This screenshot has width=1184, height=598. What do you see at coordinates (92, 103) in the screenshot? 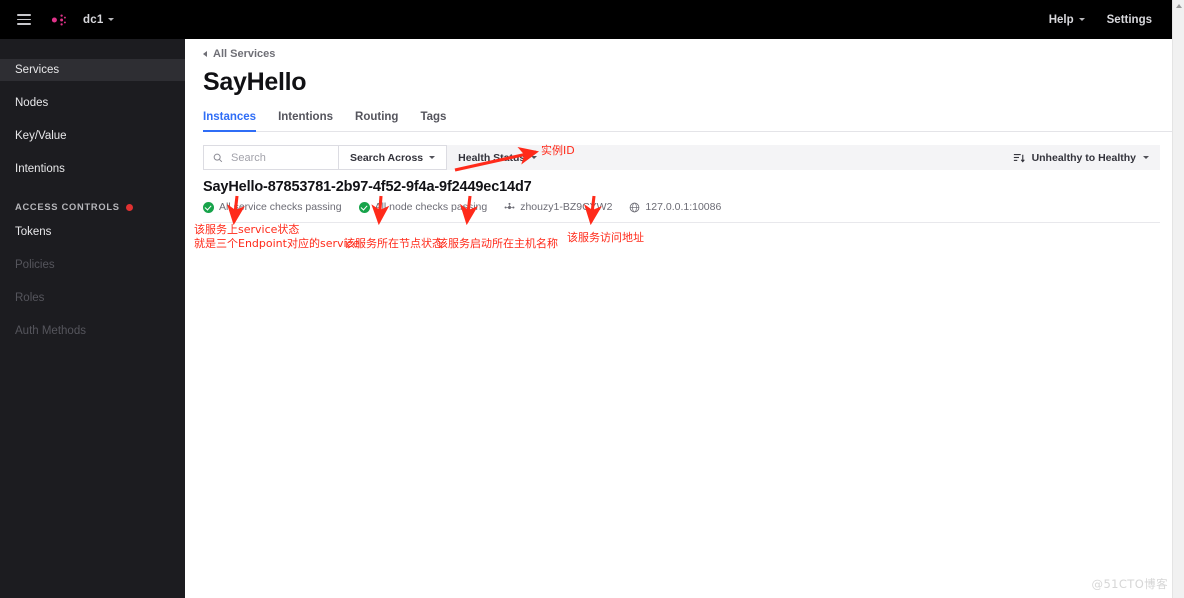
I see `sidebar-item-nodes: Nodes` at bounding box center [92, 103].